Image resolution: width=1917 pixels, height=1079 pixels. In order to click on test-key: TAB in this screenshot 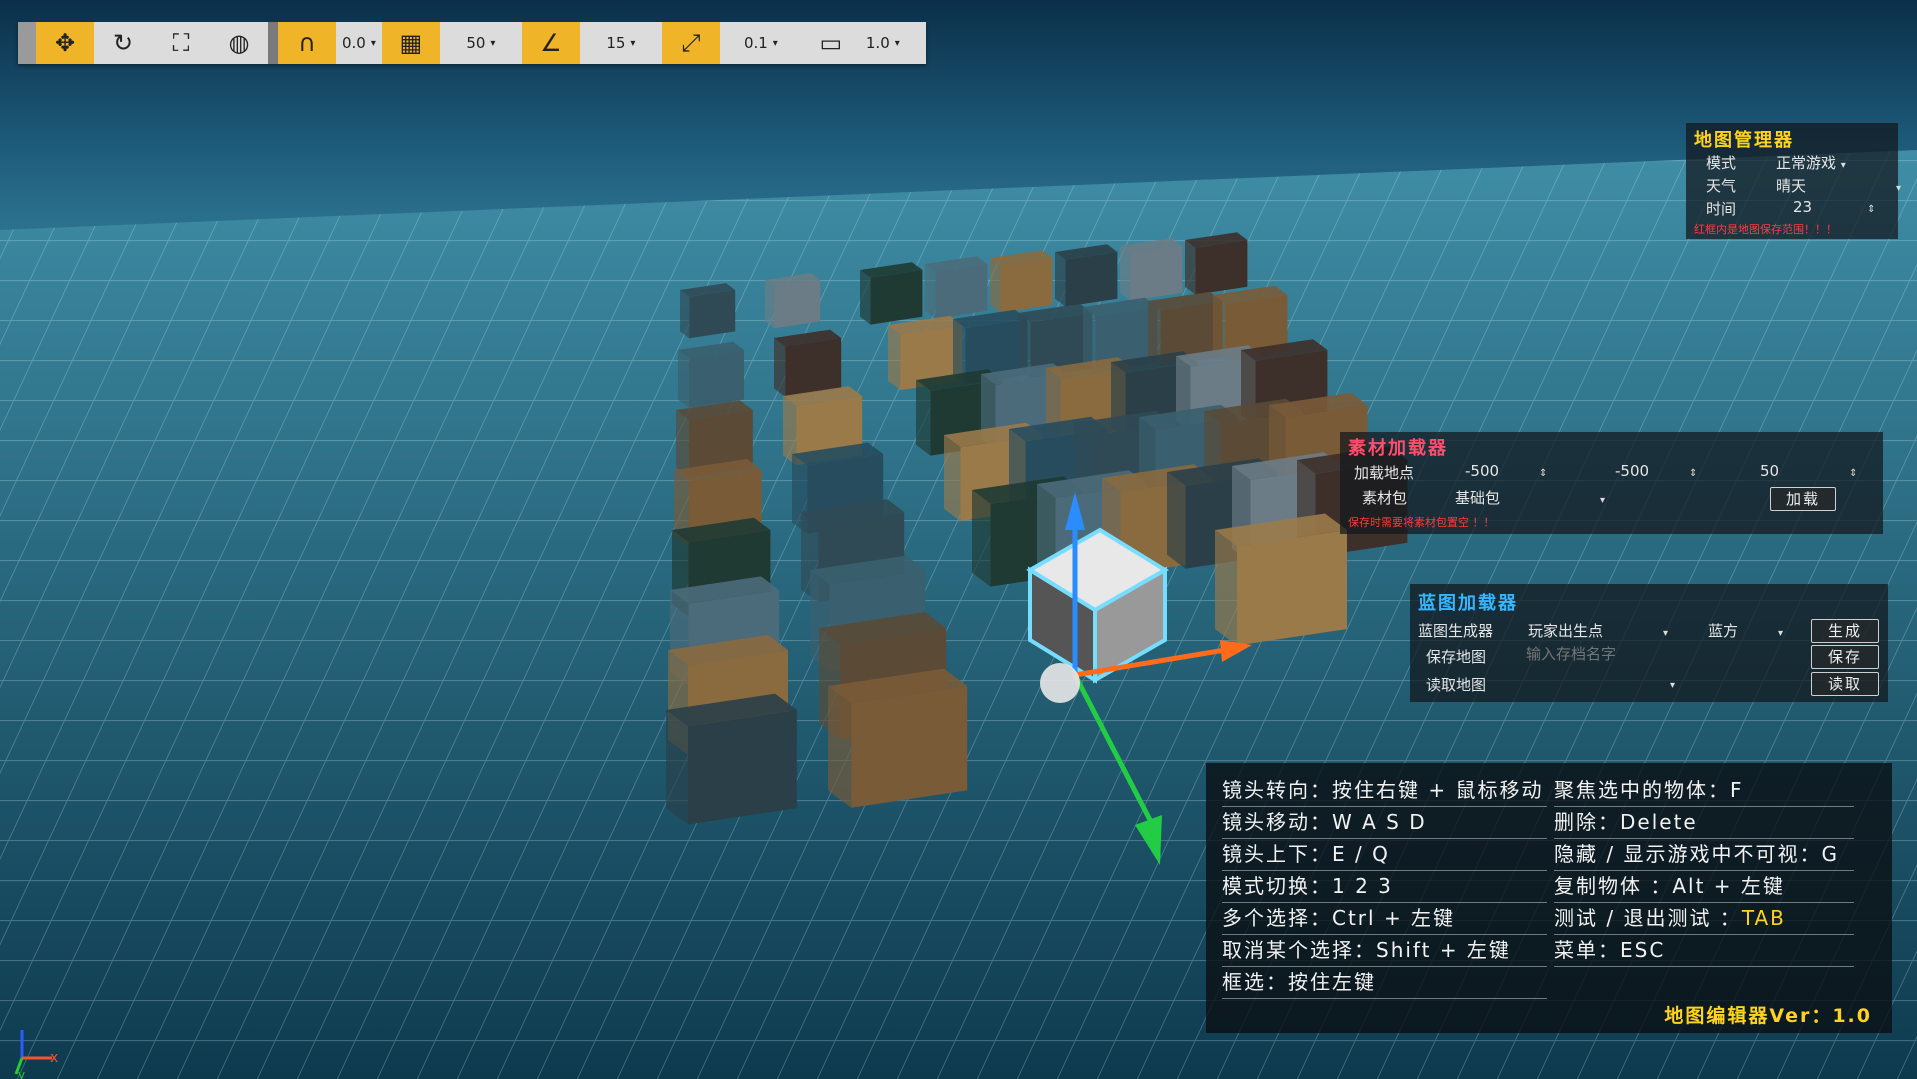, I will do `click(1763, 918)`.